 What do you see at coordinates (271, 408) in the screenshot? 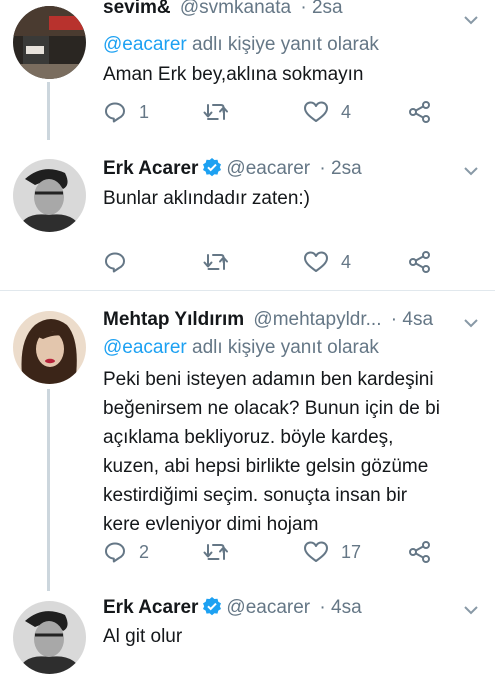
I see `tweet-text-line: beğenirsem ne olacak? Bunun için de bi` at bounding box center [271, 408].